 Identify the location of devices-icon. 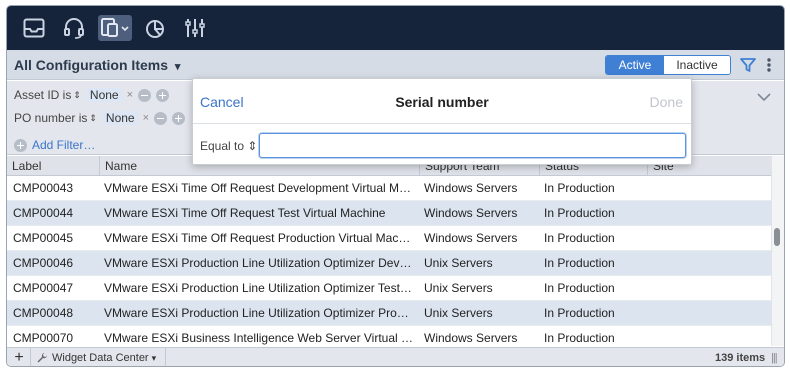
(115, 28).